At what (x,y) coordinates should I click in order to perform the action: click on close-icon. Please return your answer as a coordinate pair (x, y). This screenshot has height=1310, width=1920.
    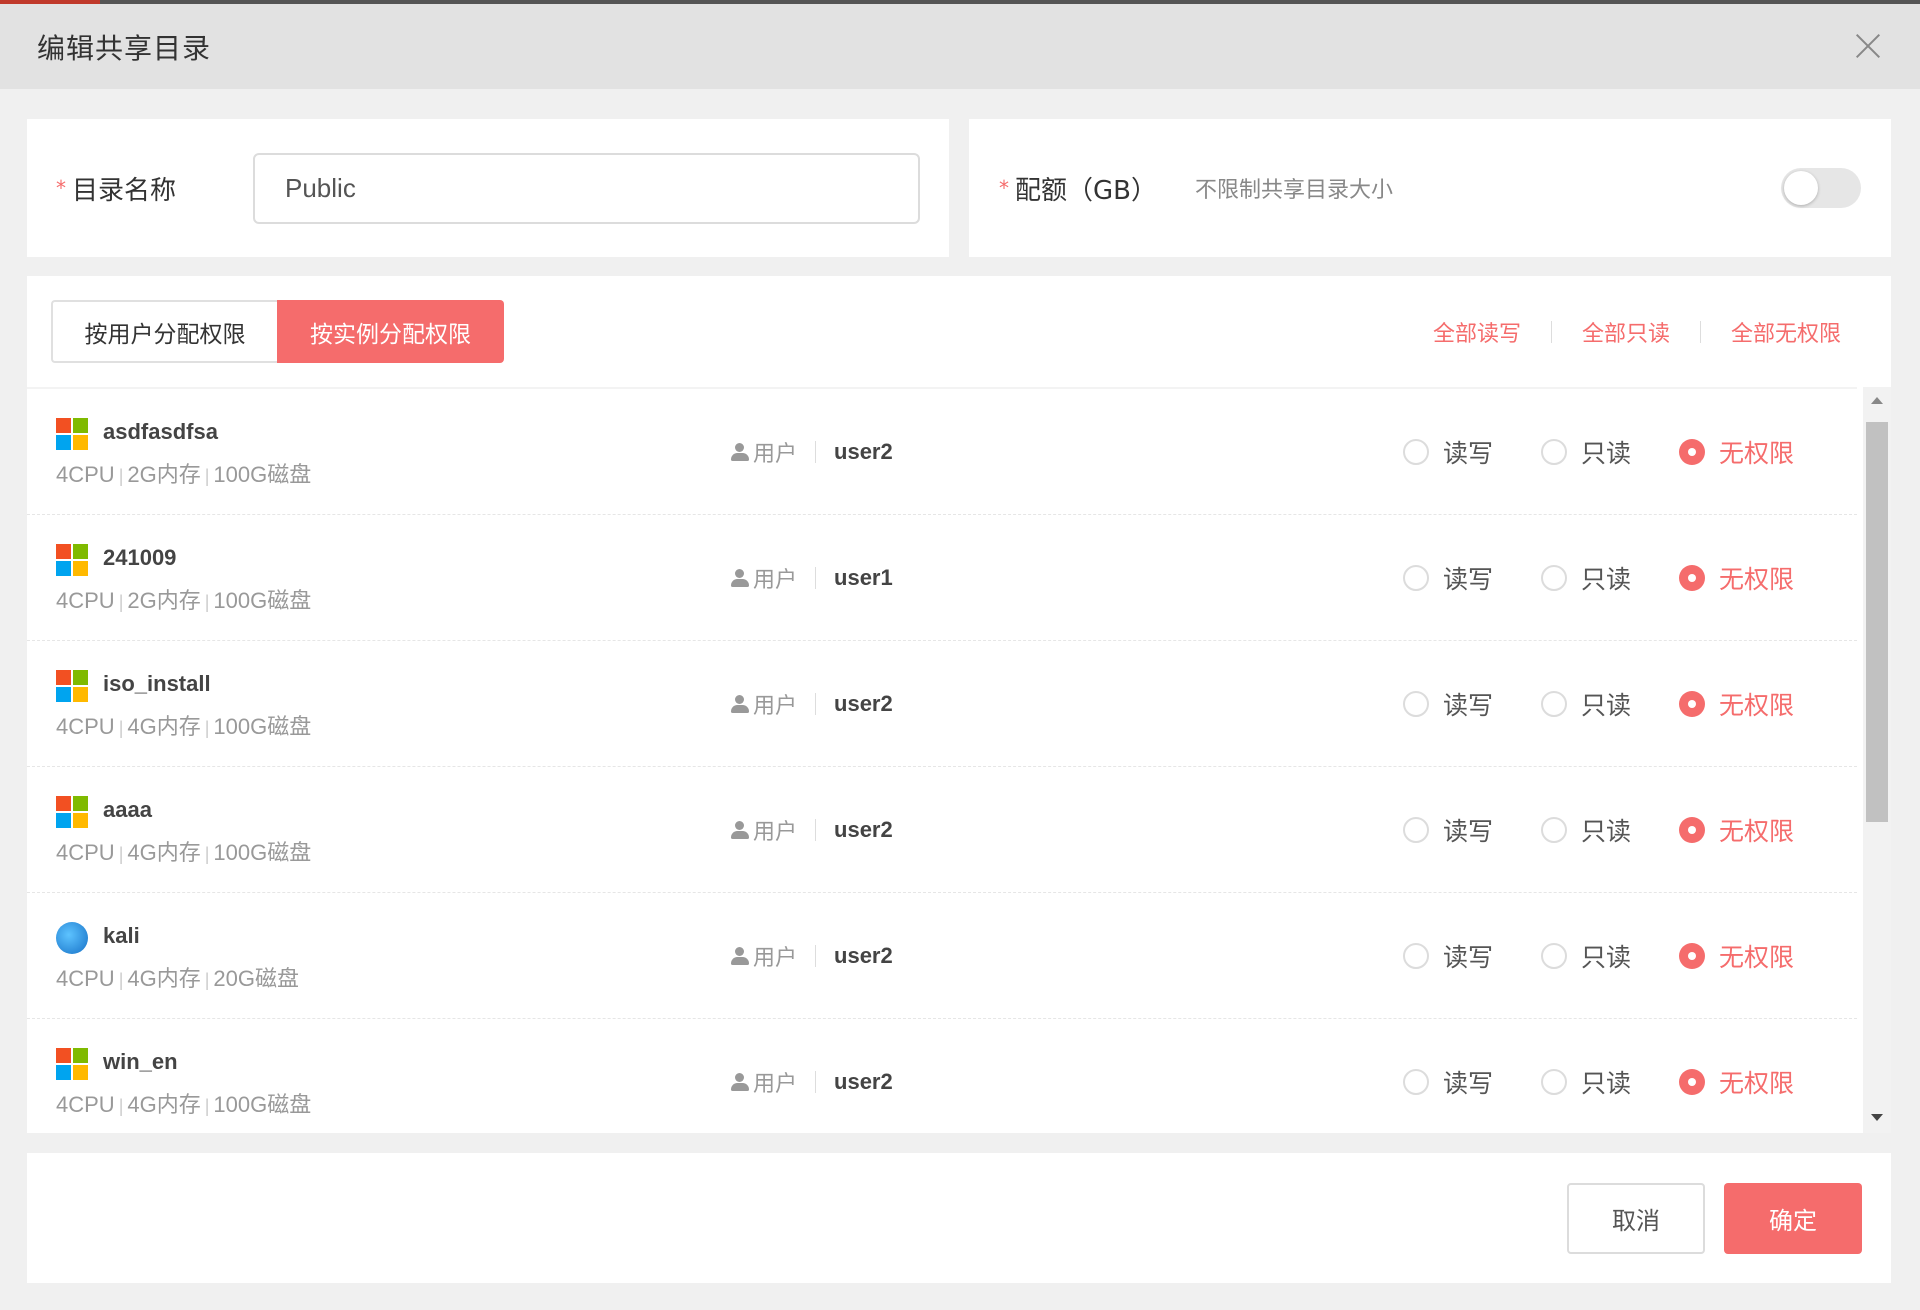
    Looking at the image, I should click on (1868, 46).